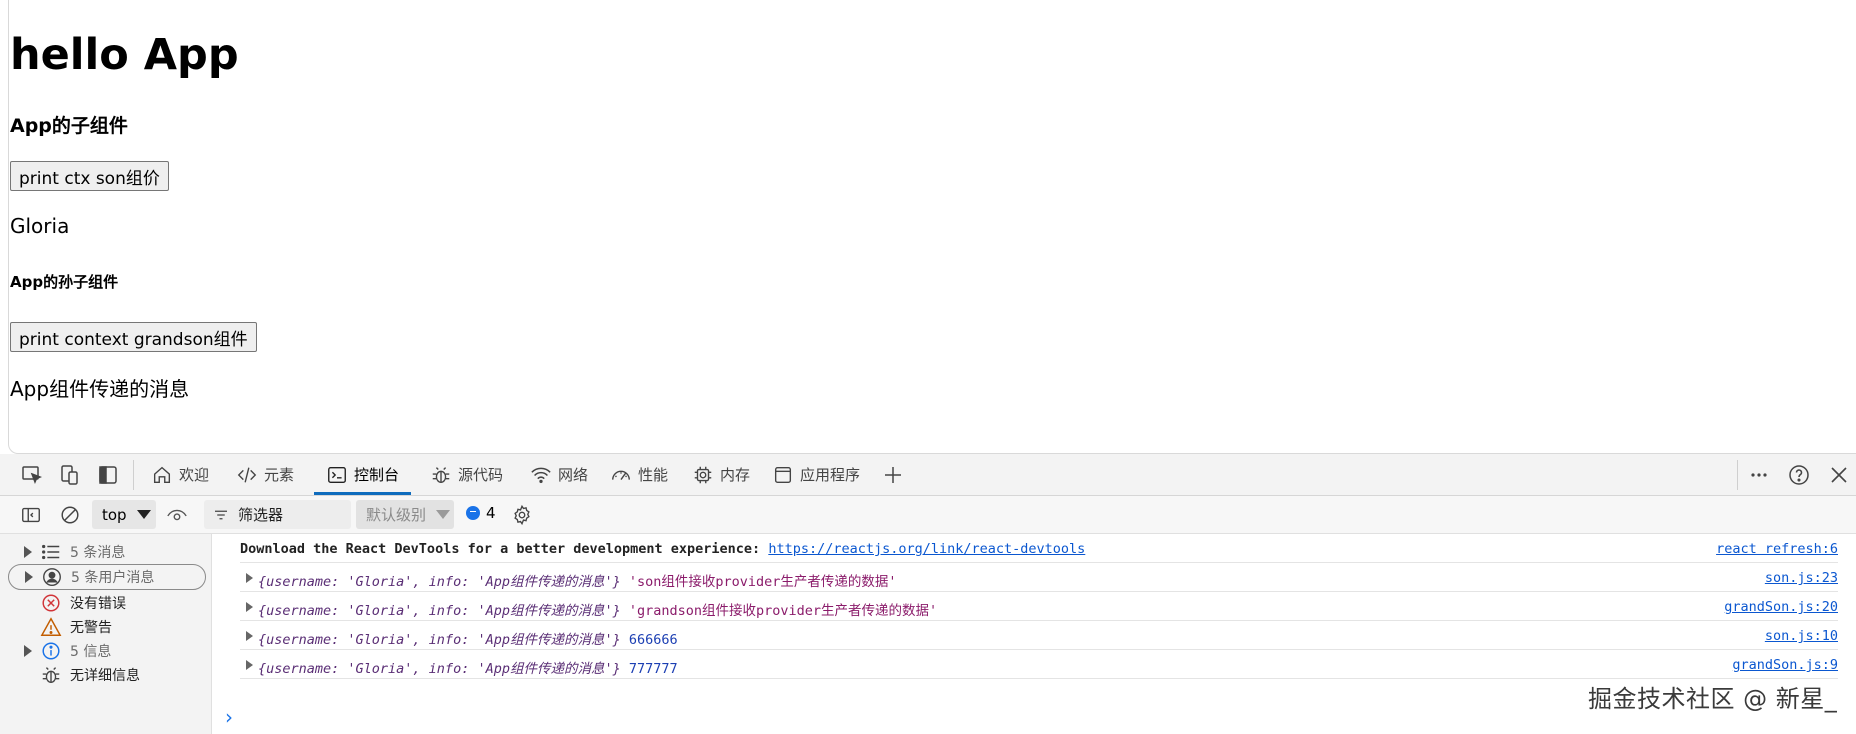  I want to click on grandson-info-text: App组件传递的消息, so click(100, 389).